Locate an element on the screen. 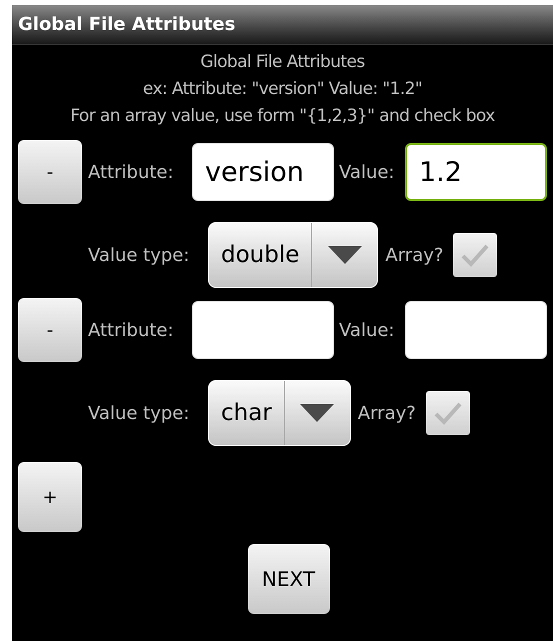  instruction-text: ex: Attribute: "version" Value: "1.2" is located at coordinates (282, 89).